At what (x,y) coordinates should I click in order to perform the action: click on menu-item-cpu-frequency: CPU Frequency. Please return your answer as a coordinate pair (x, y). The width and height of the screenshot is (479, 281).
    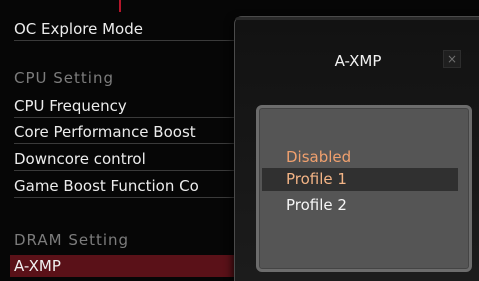
    Looking at the image, I should click on (129, 106).